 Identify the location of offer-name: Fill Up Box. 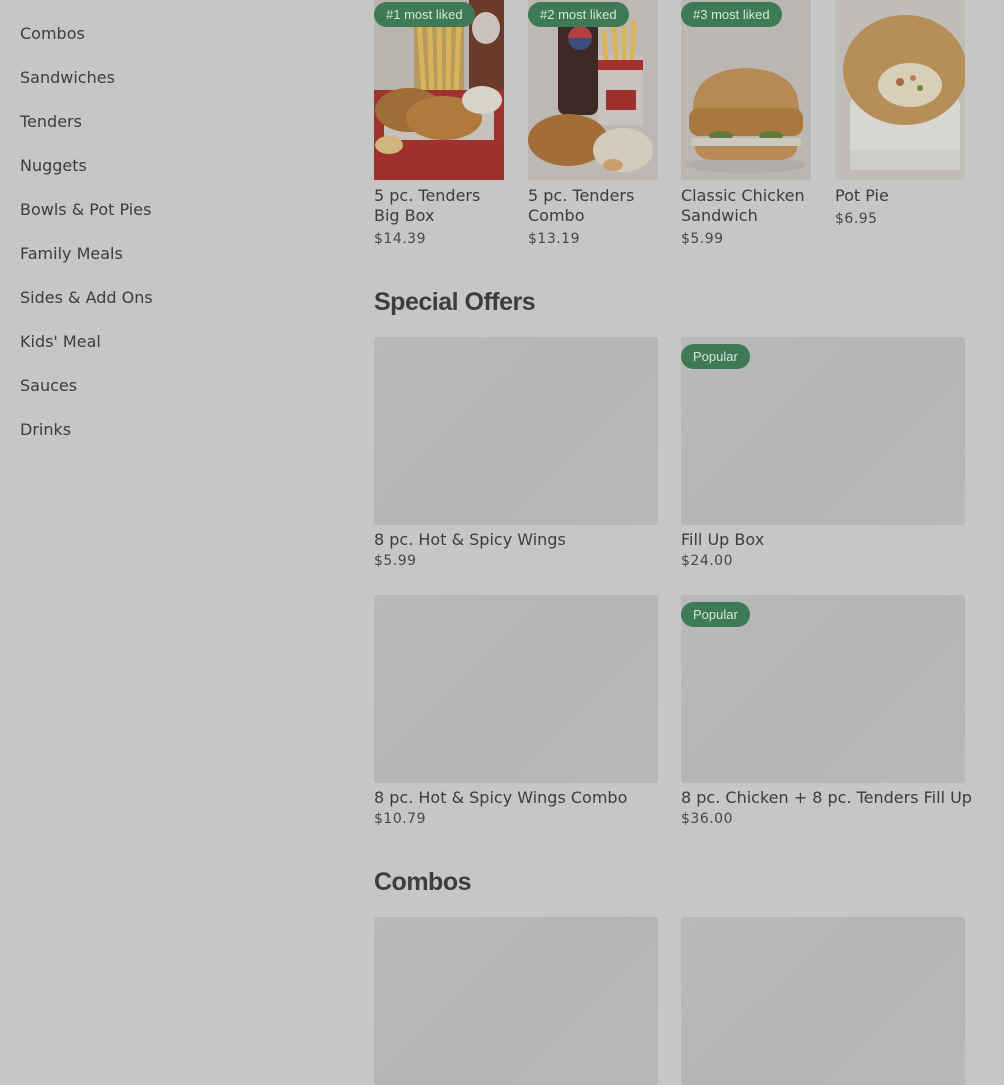
(723, 539).